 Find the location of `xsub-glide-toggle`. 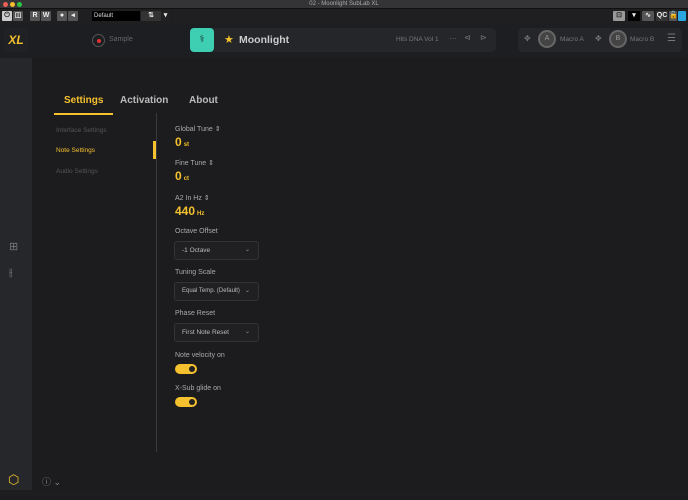

xsub-glide-toggle is located at coordinates (186, 402).